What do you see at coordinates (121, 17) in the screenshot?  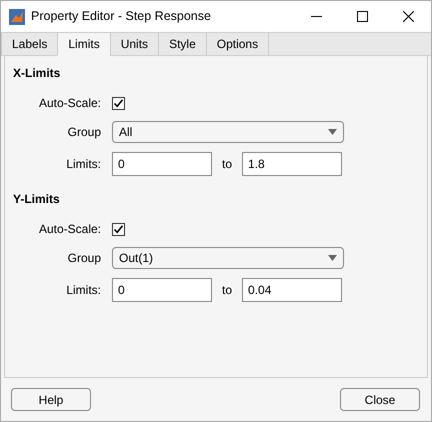 I see `window-title: Property Editor - Step Response` at bounding box center [121, 17].